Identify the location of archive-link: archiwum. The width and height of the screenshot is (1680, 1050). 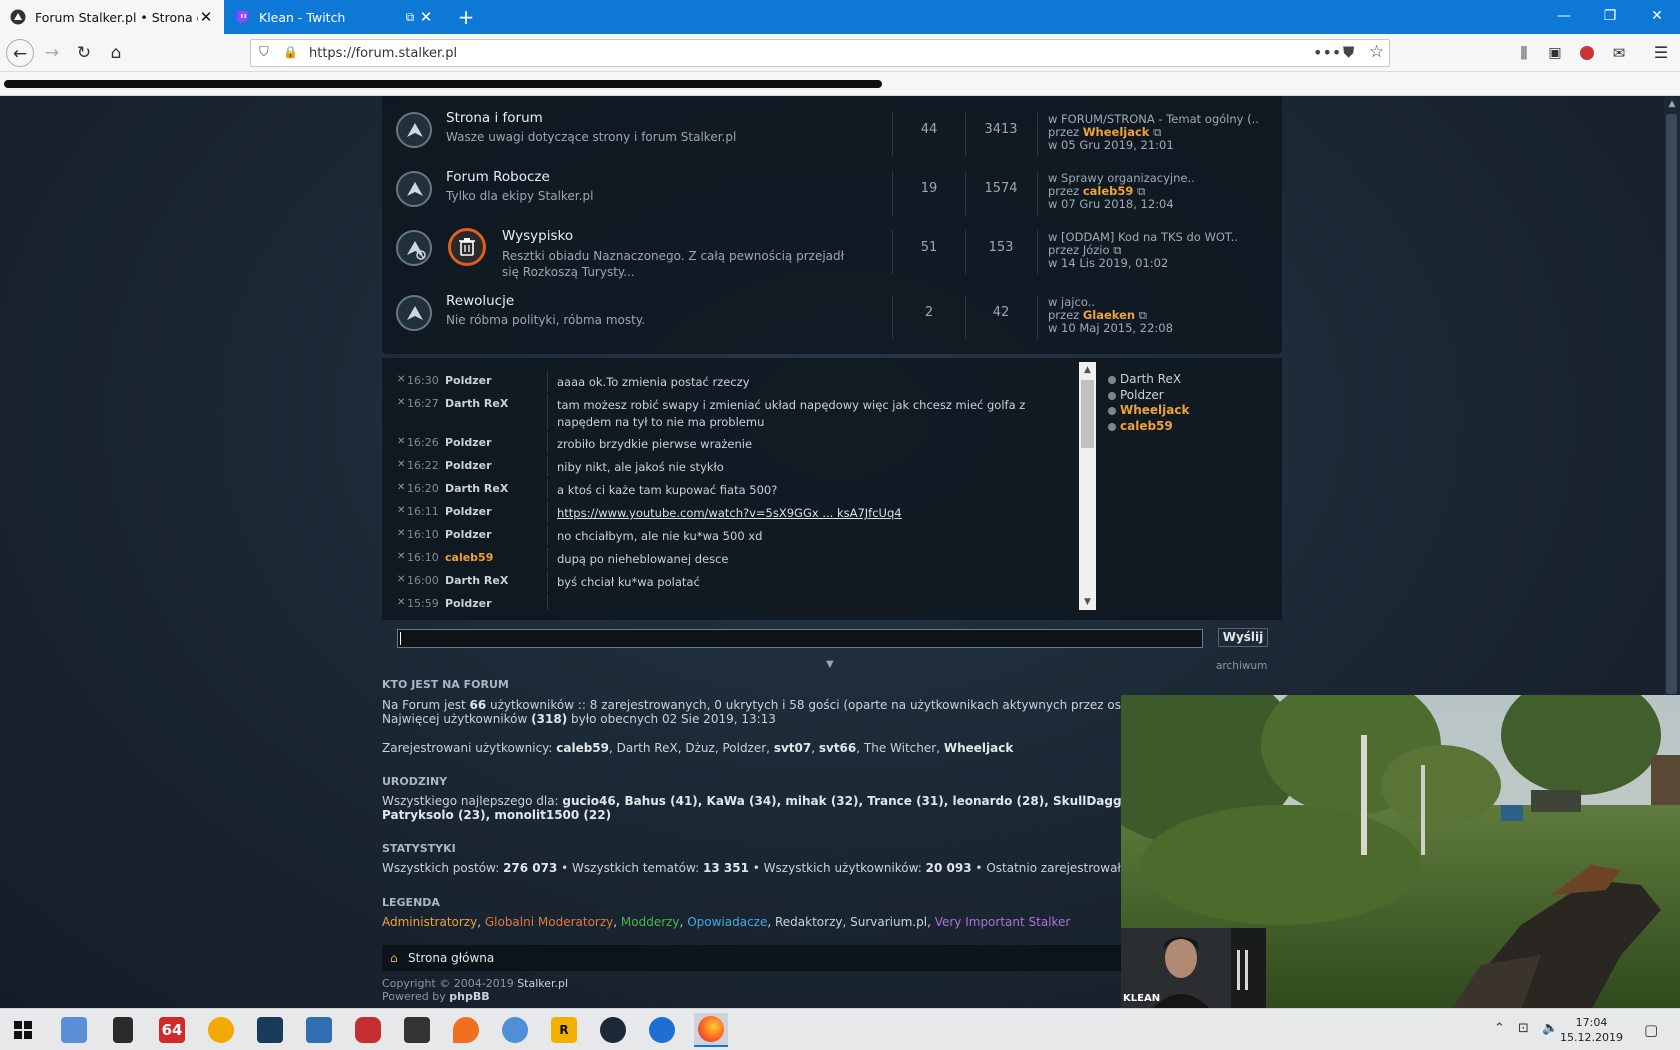
(1241, 666).